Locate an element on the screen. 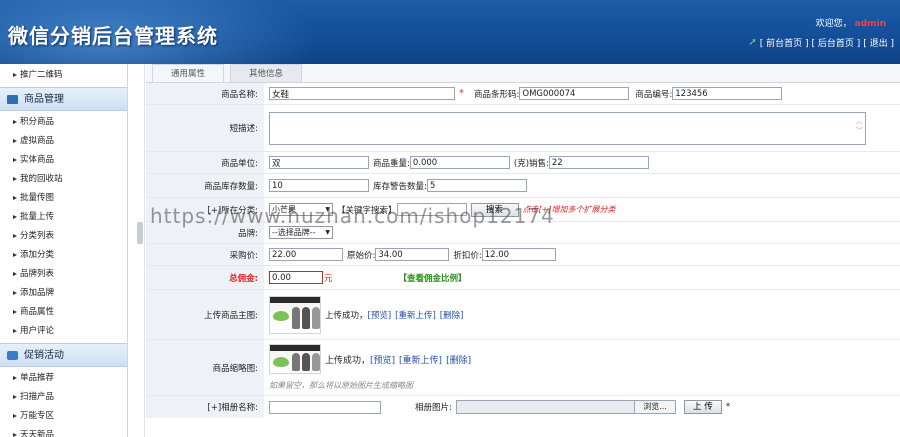 Image resolution: width=900 pixels, height=437 pixels. username: admin is located at coordinates (870, 24).